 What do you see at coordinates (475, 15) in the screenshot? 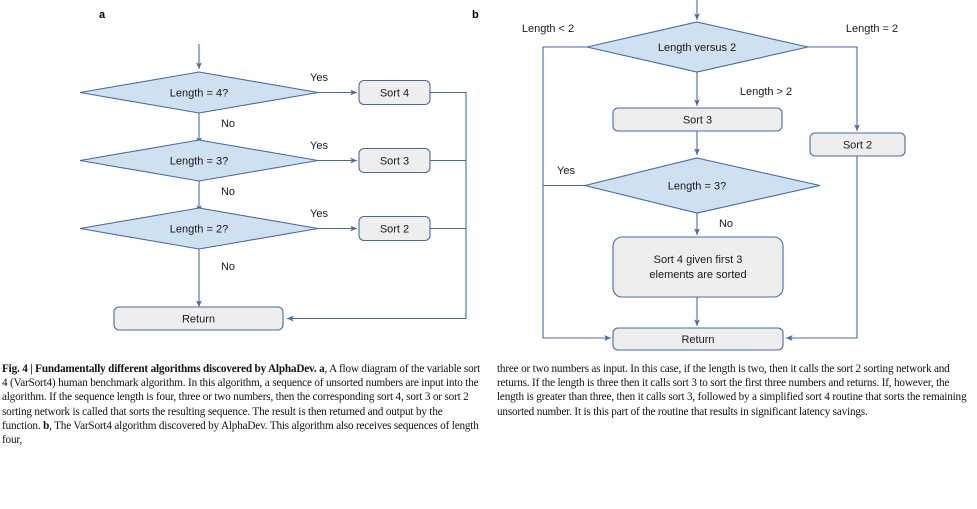
I see `panel-b-label: b` at bounding box center [475, 15].